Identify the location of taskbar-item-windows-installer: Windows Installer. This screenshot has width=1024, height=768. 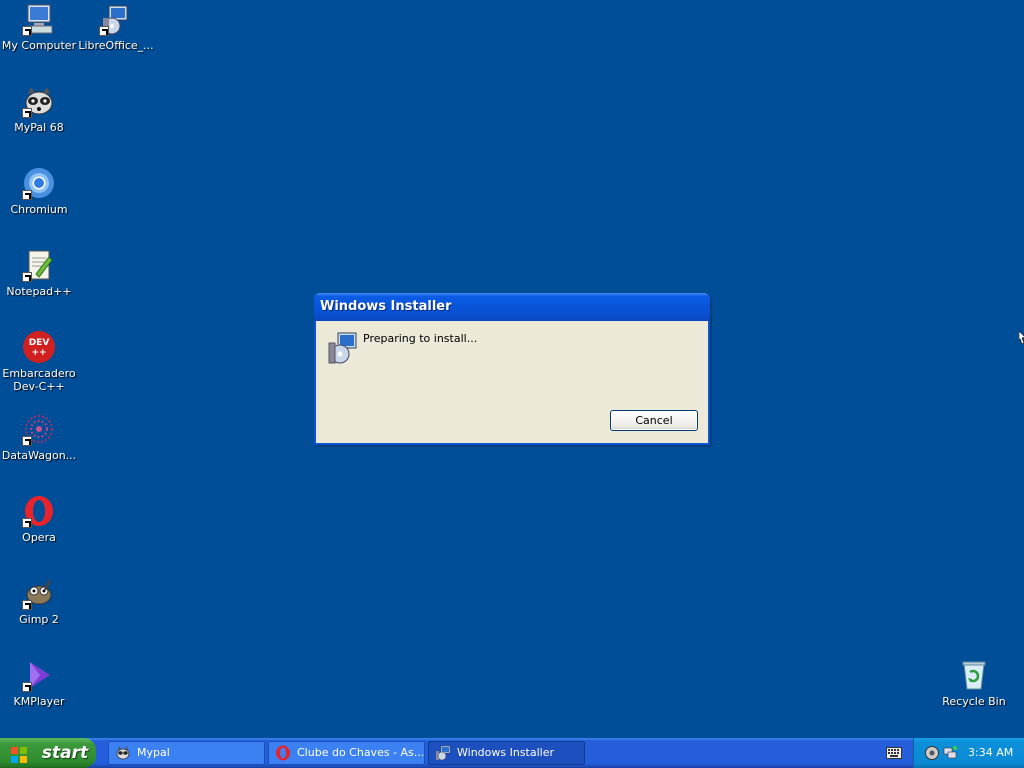
(506, 753).